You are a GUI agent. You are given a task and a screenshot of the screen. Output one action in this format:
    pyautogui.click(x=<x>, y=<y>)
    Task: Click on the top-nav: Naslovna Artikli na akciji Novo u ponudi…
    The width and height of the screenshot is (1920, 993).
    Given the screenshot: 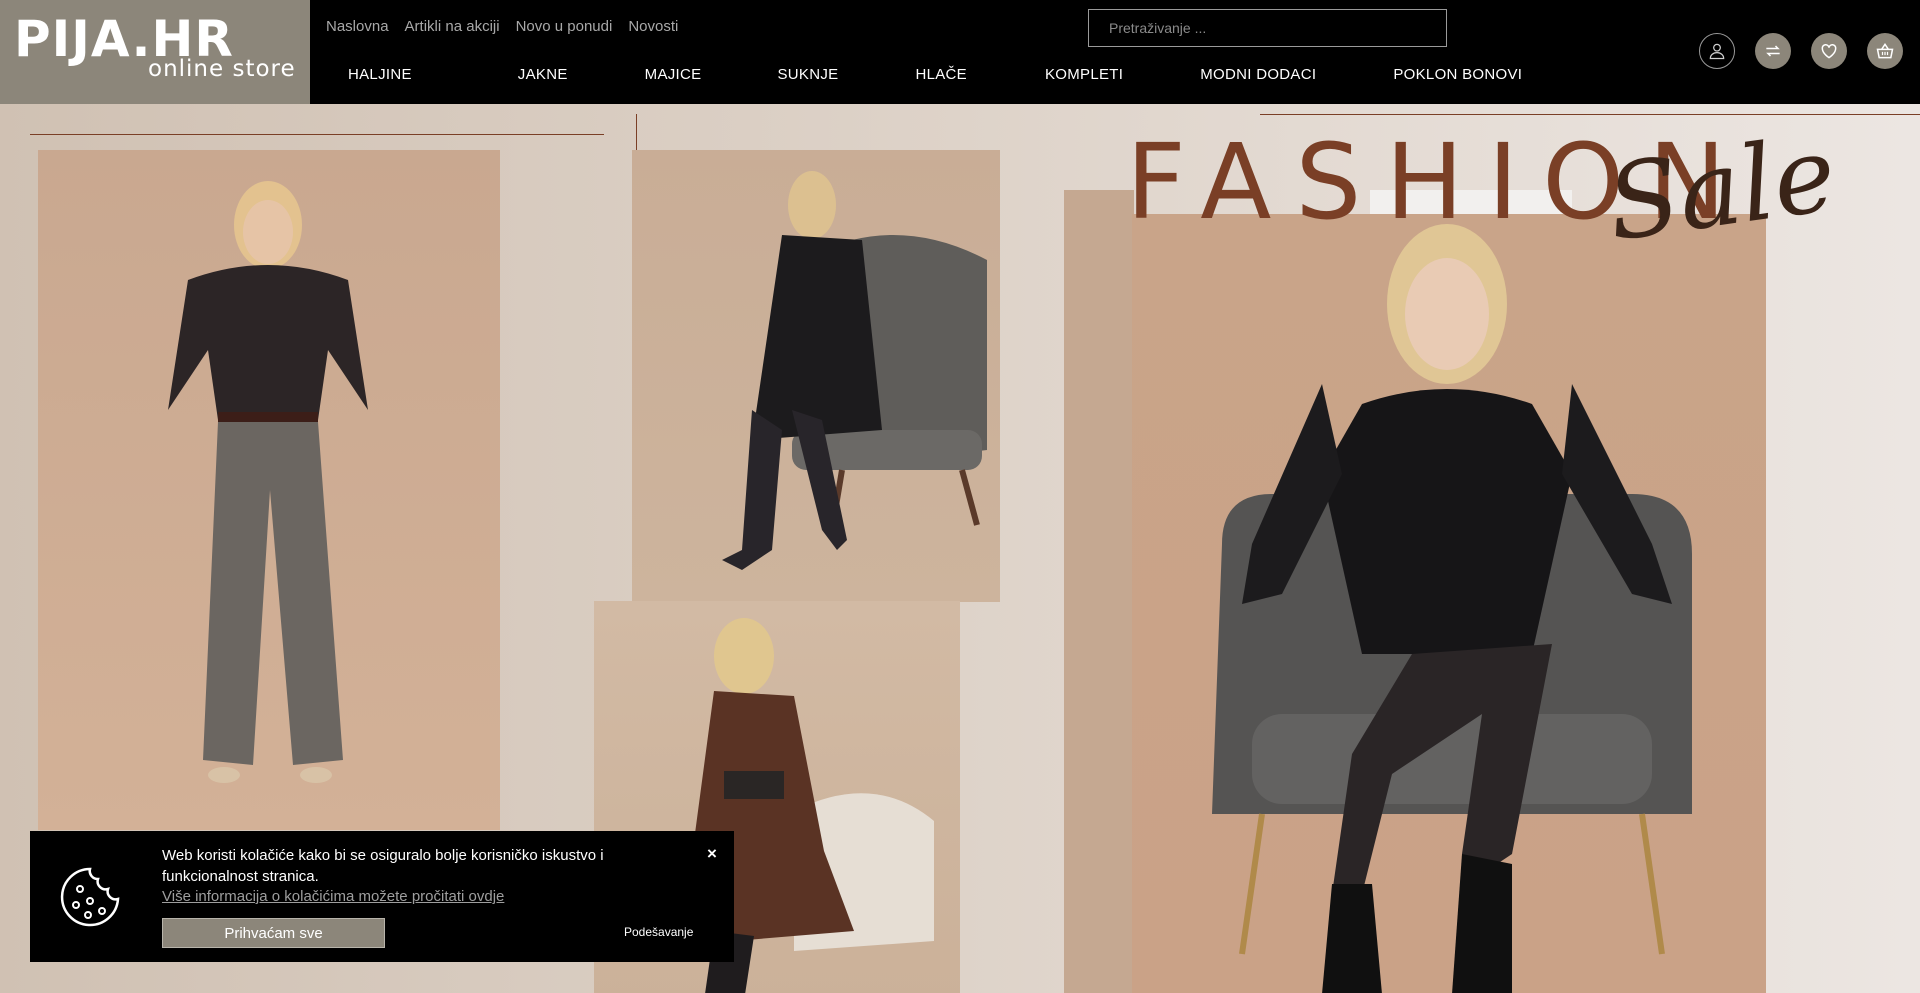 What is the action you would take?
    pyautogui.click(x=502, y=26)
    